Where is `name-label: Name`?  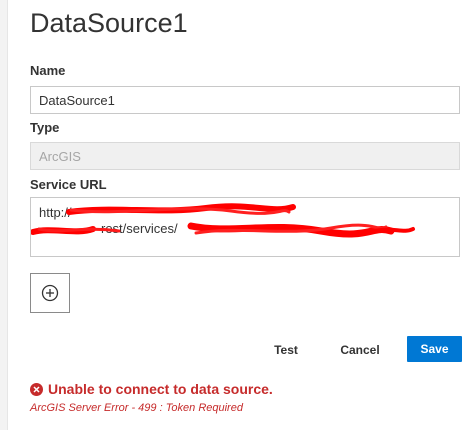 name-label: Name is located at coordinates (48, 70).